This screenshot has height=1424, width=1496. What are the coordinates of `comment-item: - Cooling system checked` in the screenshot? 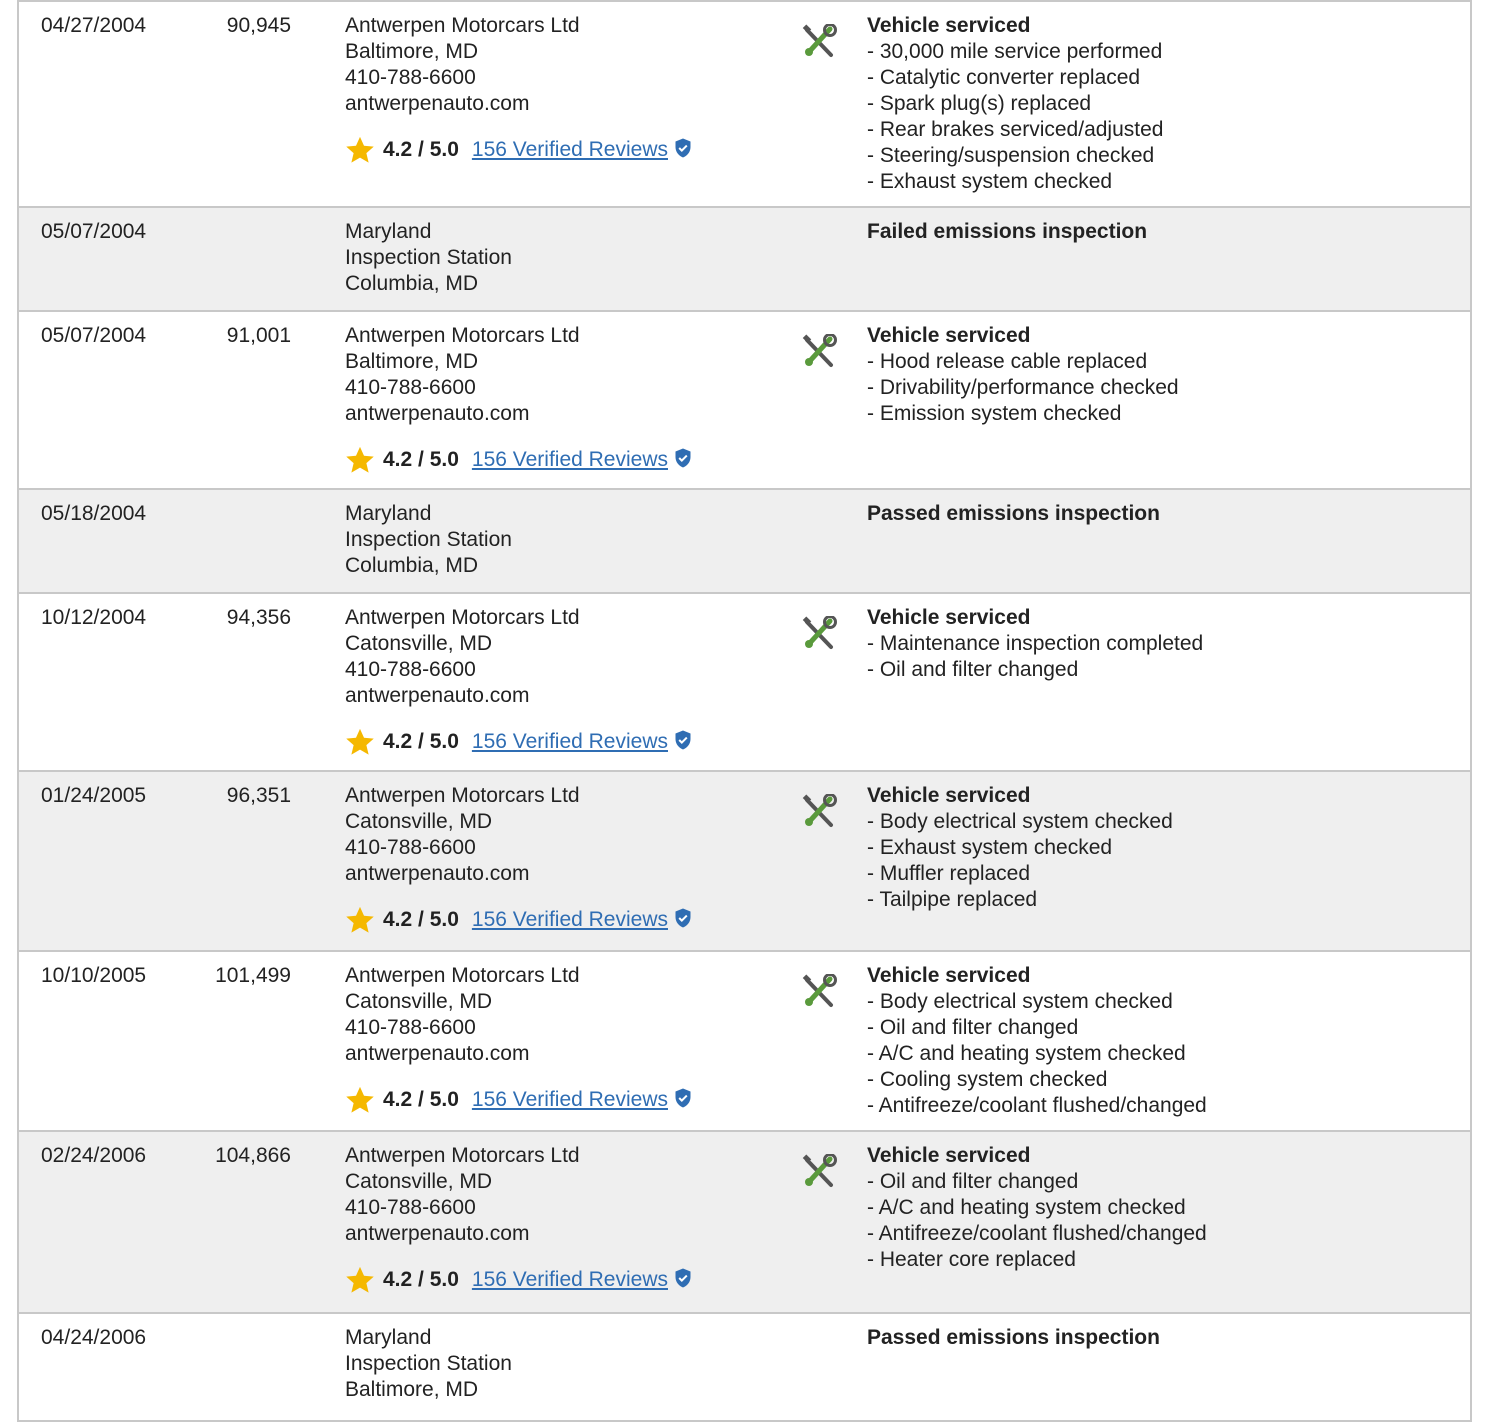 It's located at (987, 1079).